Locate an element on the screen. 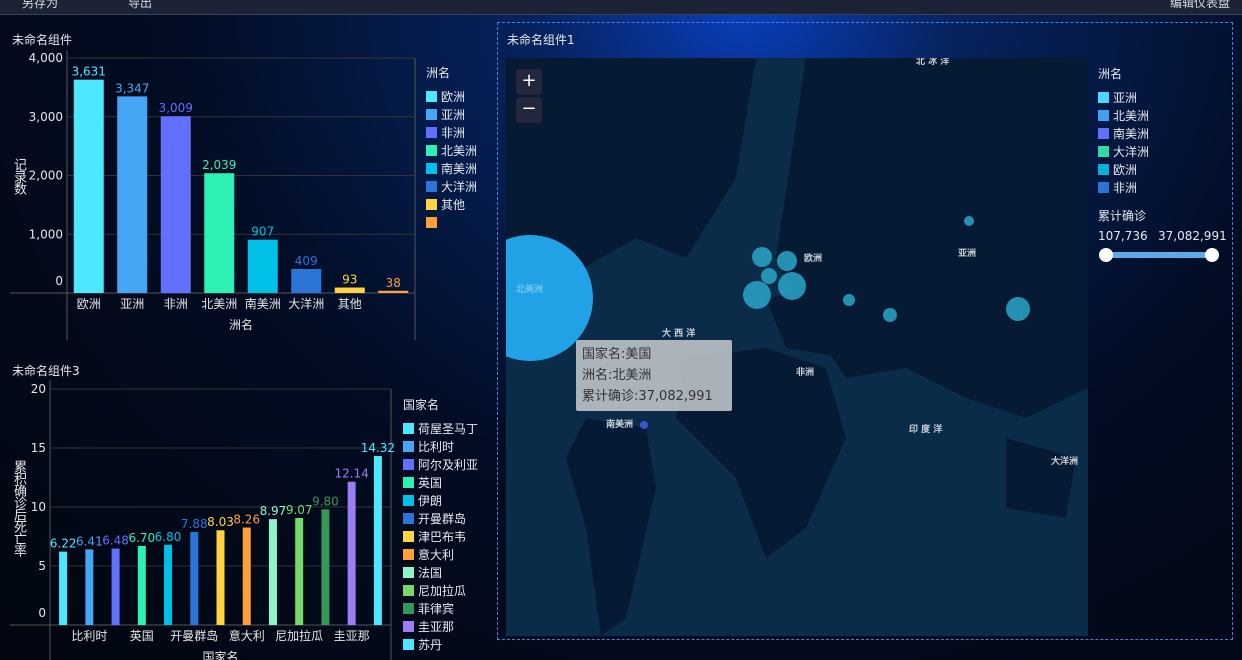 Image resolution: width=1242 pixels, height=660 pixels. panel-title: 未命名组件 is located at coordinates (42, 40).